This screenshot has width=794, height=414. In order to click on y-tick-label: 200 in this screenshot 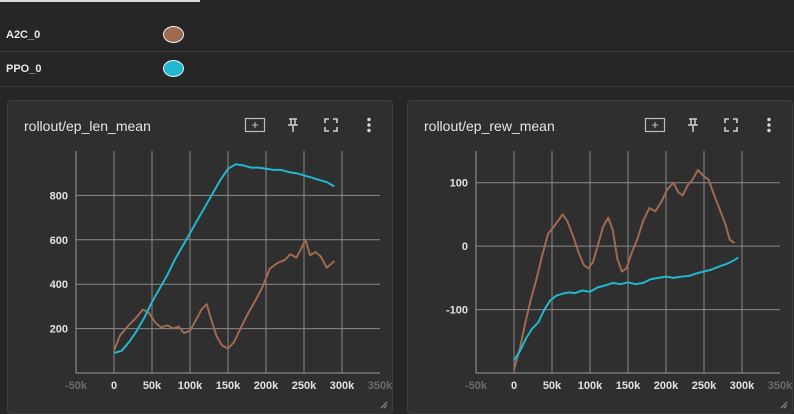, I will do `click(59, 330)`.